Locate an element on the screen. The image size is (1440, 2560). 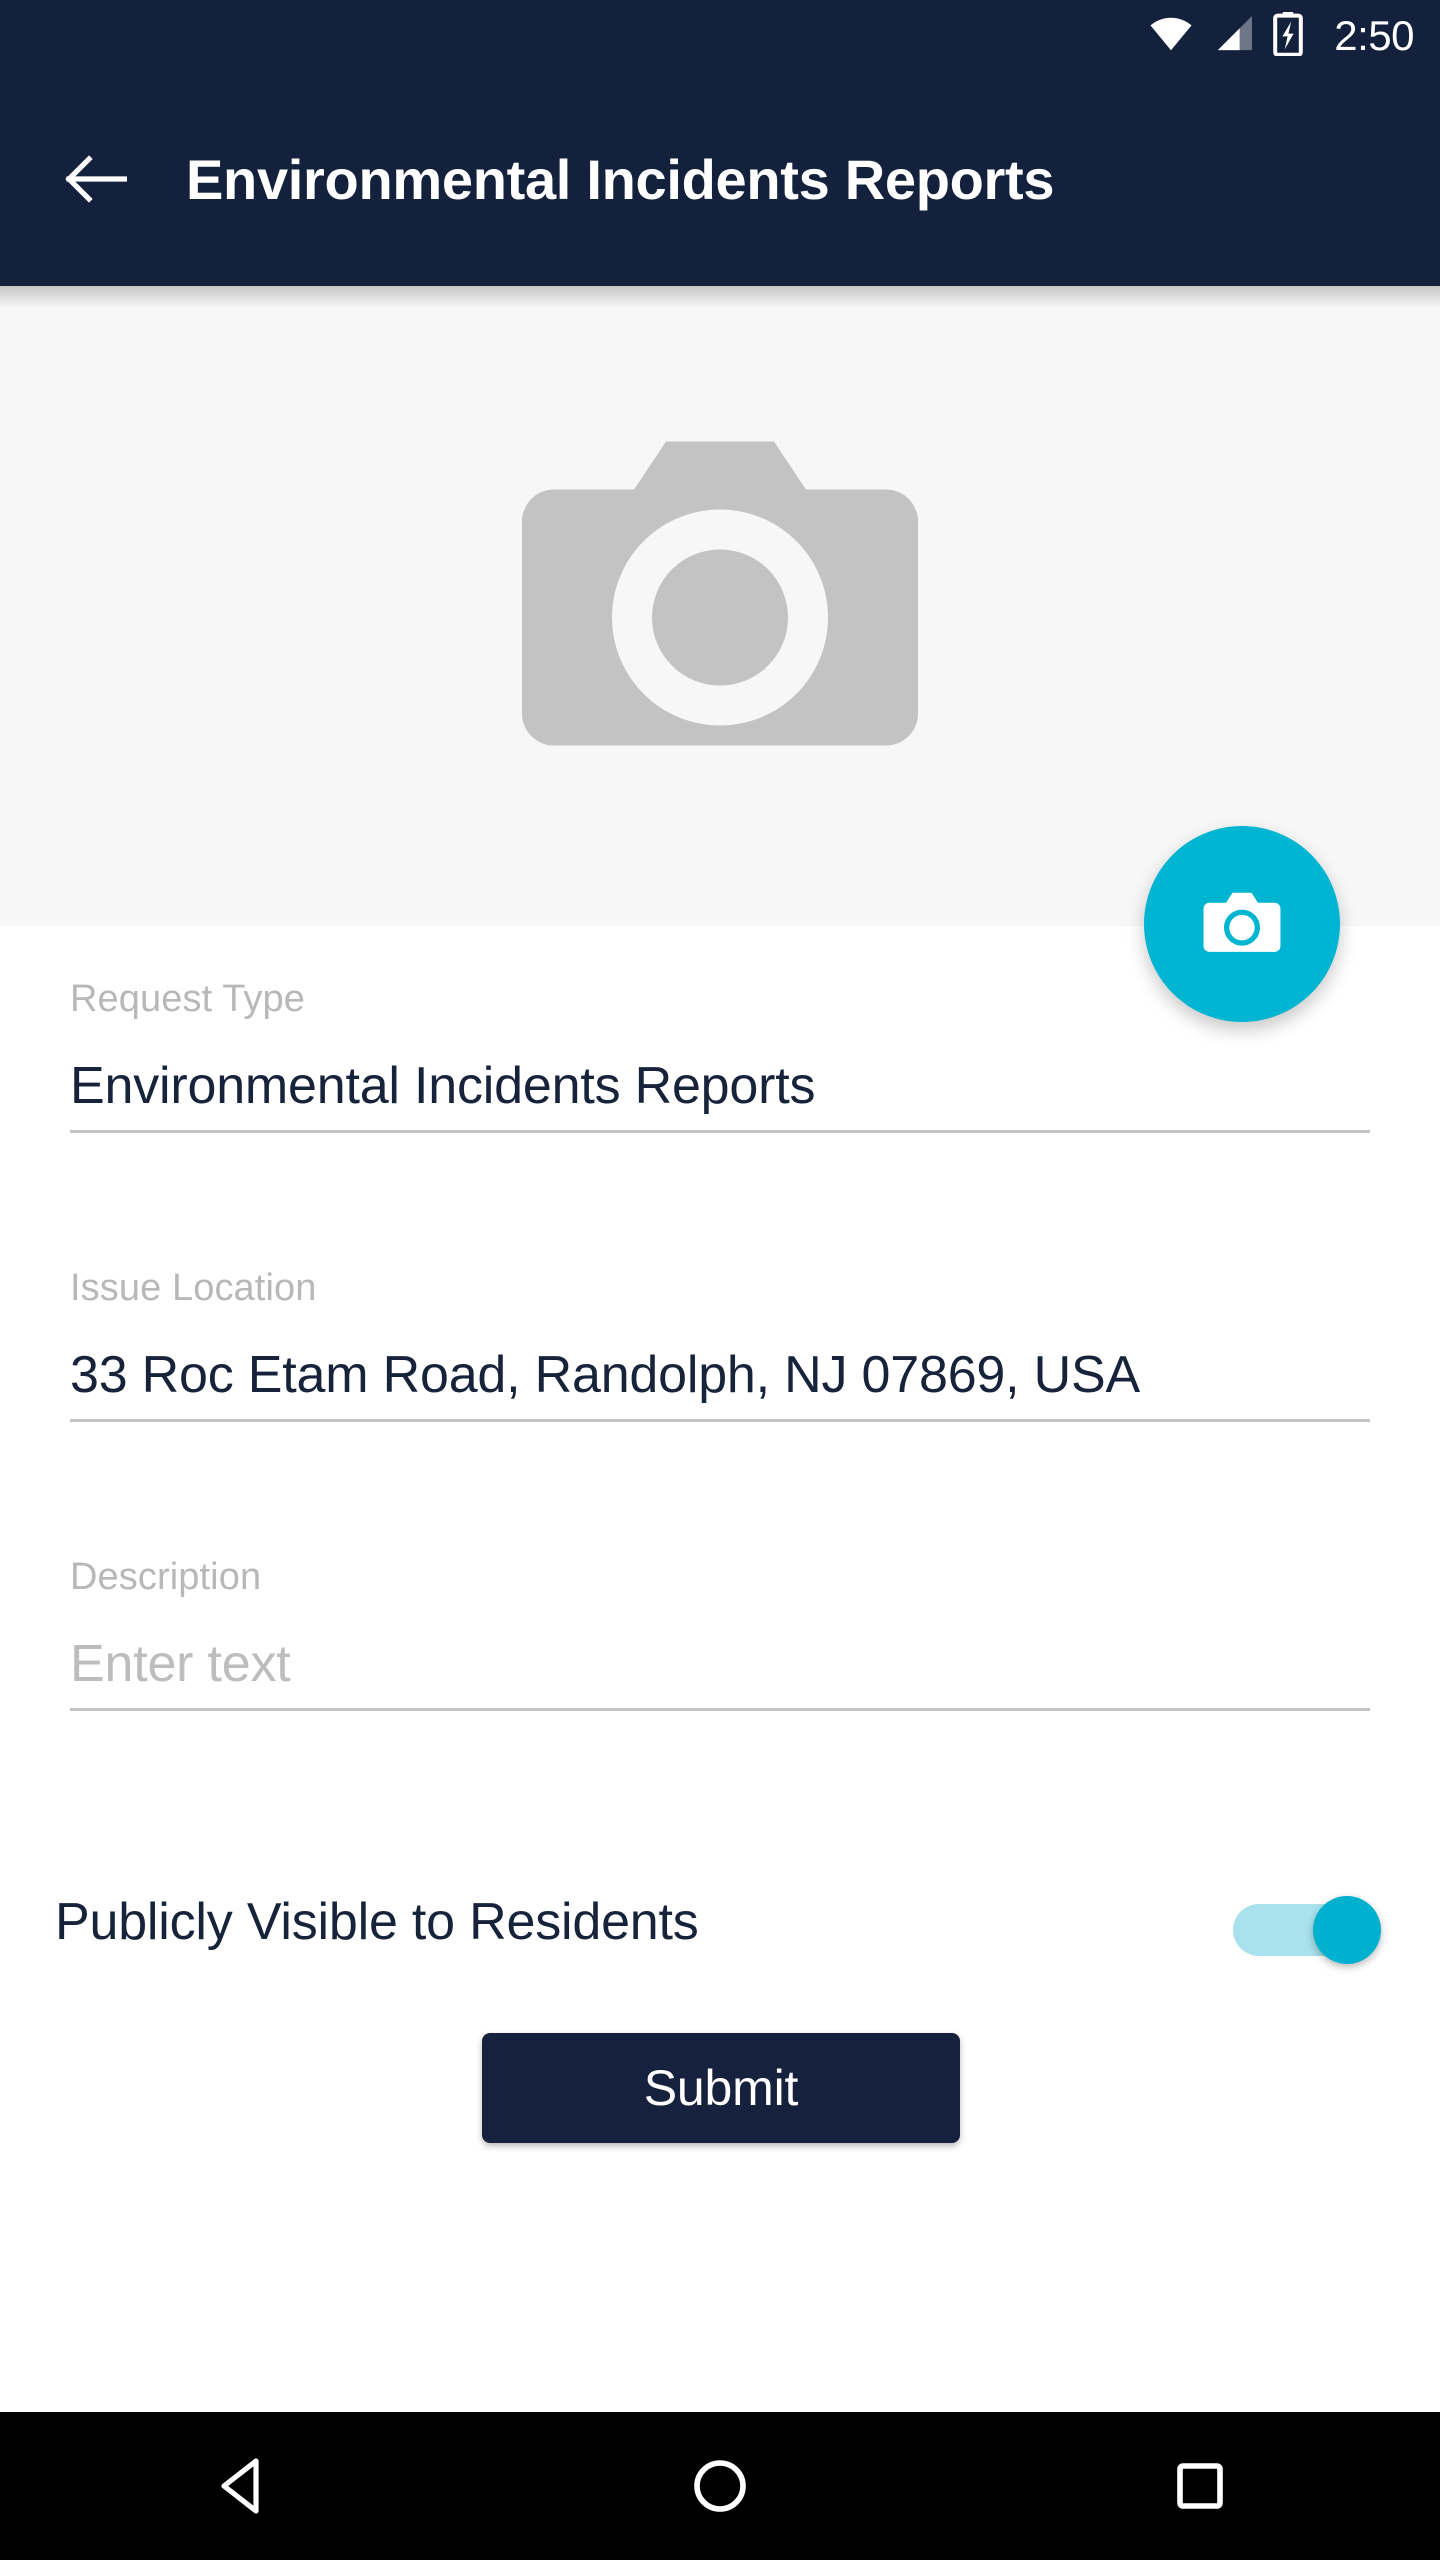
description-underline is located at coordinates (720, 1709).